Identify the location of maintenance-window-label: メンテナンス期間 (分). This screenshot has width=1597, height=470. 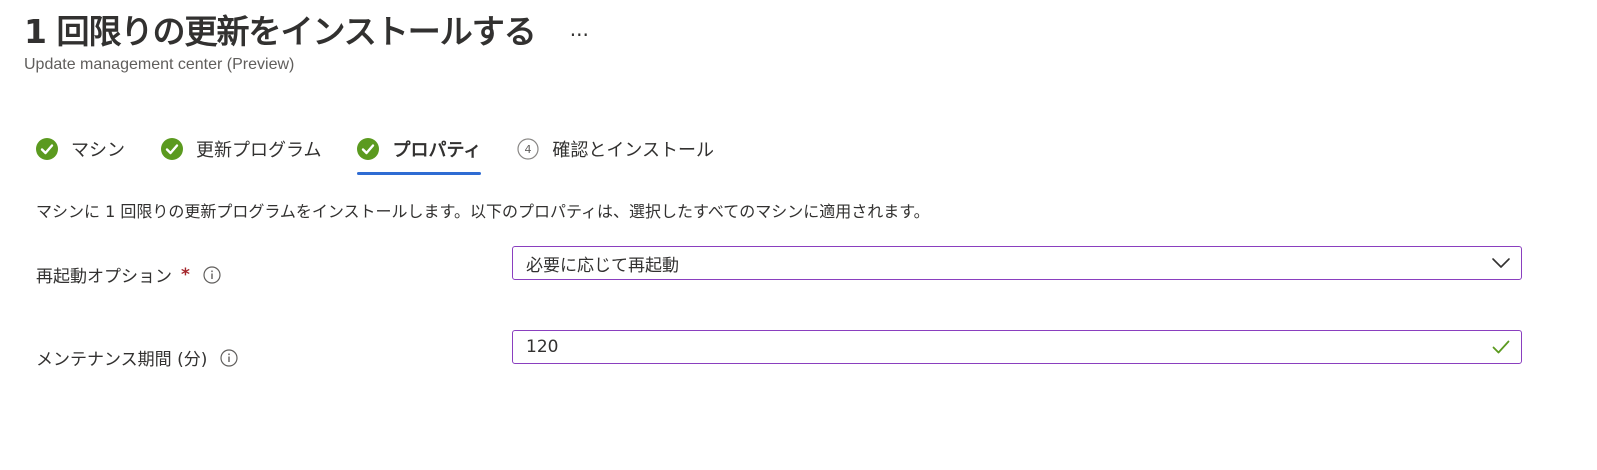
(137, 357).